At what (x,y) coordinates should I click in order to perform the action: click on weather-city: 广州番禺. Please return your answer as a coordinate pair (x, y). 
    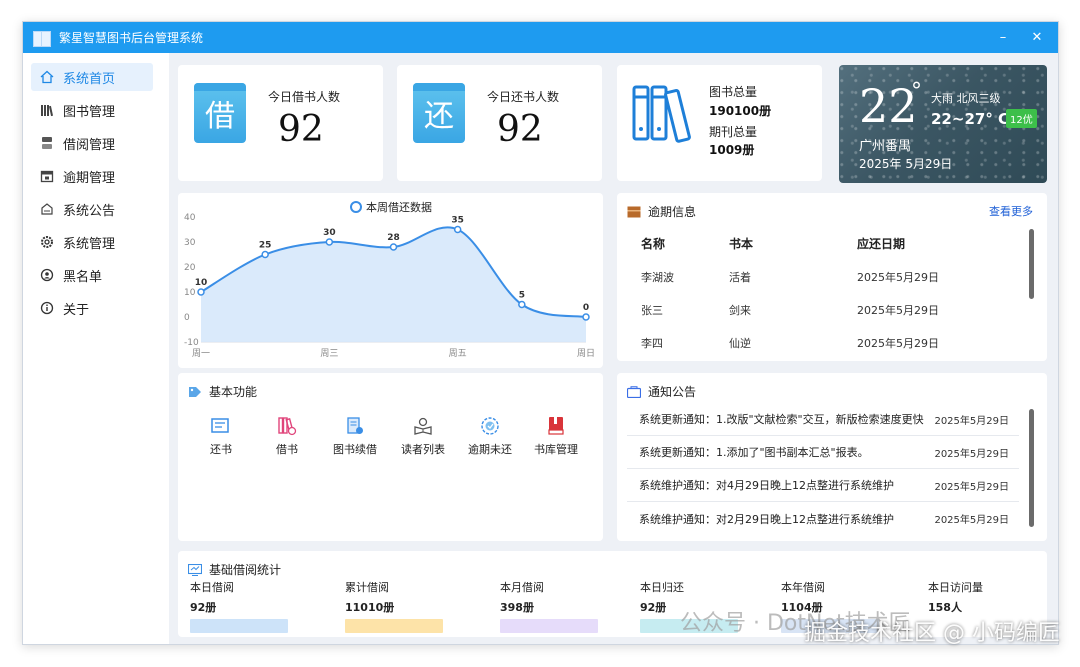
    Looking at the image, I should click on (885, 146).